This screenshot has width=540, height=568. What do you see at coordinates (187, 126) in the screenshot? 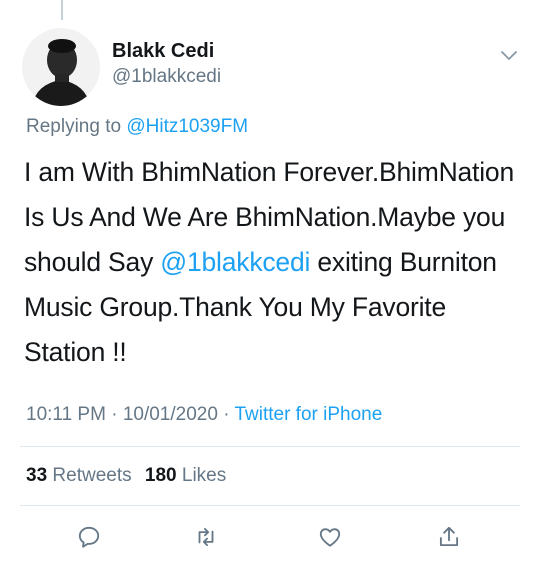
I see `replying-to-mention: @Hitz1039FM` at bounding box center [187, 126].